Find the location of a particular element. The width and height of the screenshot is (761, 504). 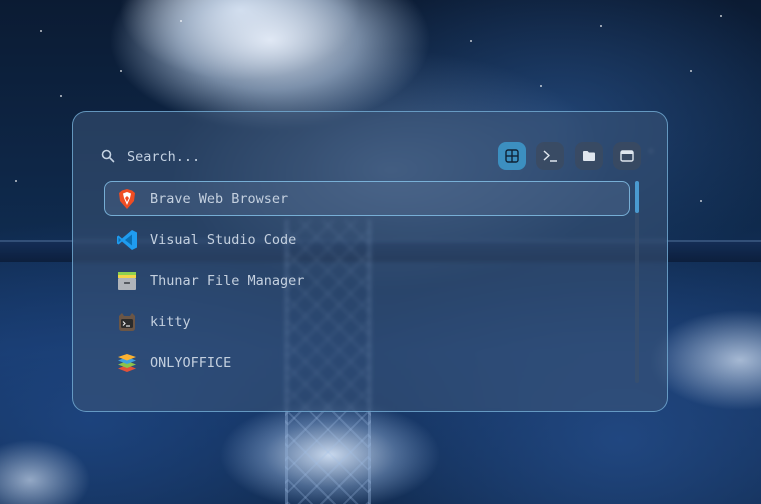

search-input is located at coordinates (277, 157).